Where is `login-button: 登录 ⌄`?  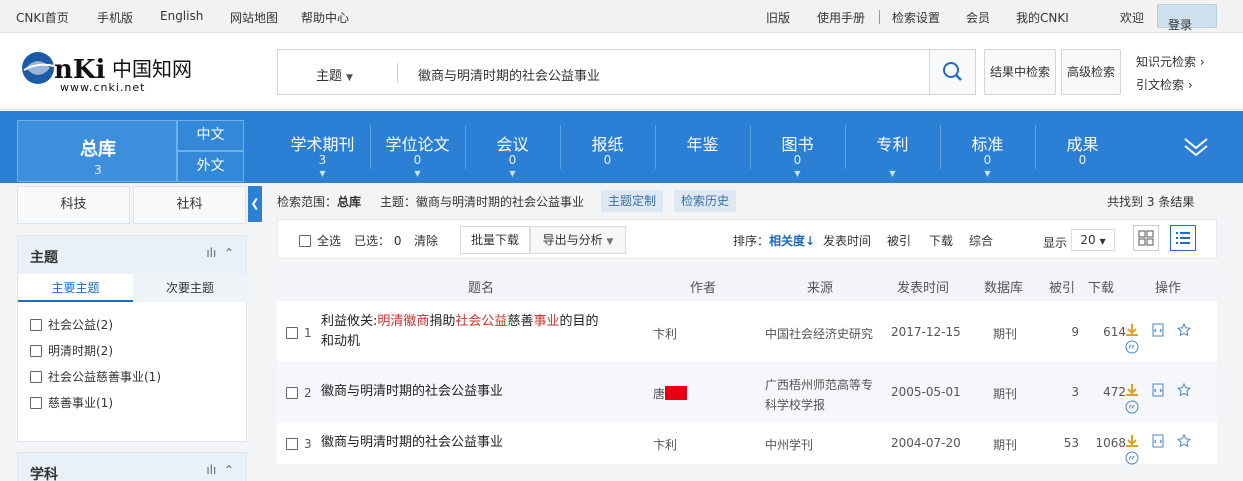
login-button: 登录 ⌄ is located at coordinates (1187, 18).